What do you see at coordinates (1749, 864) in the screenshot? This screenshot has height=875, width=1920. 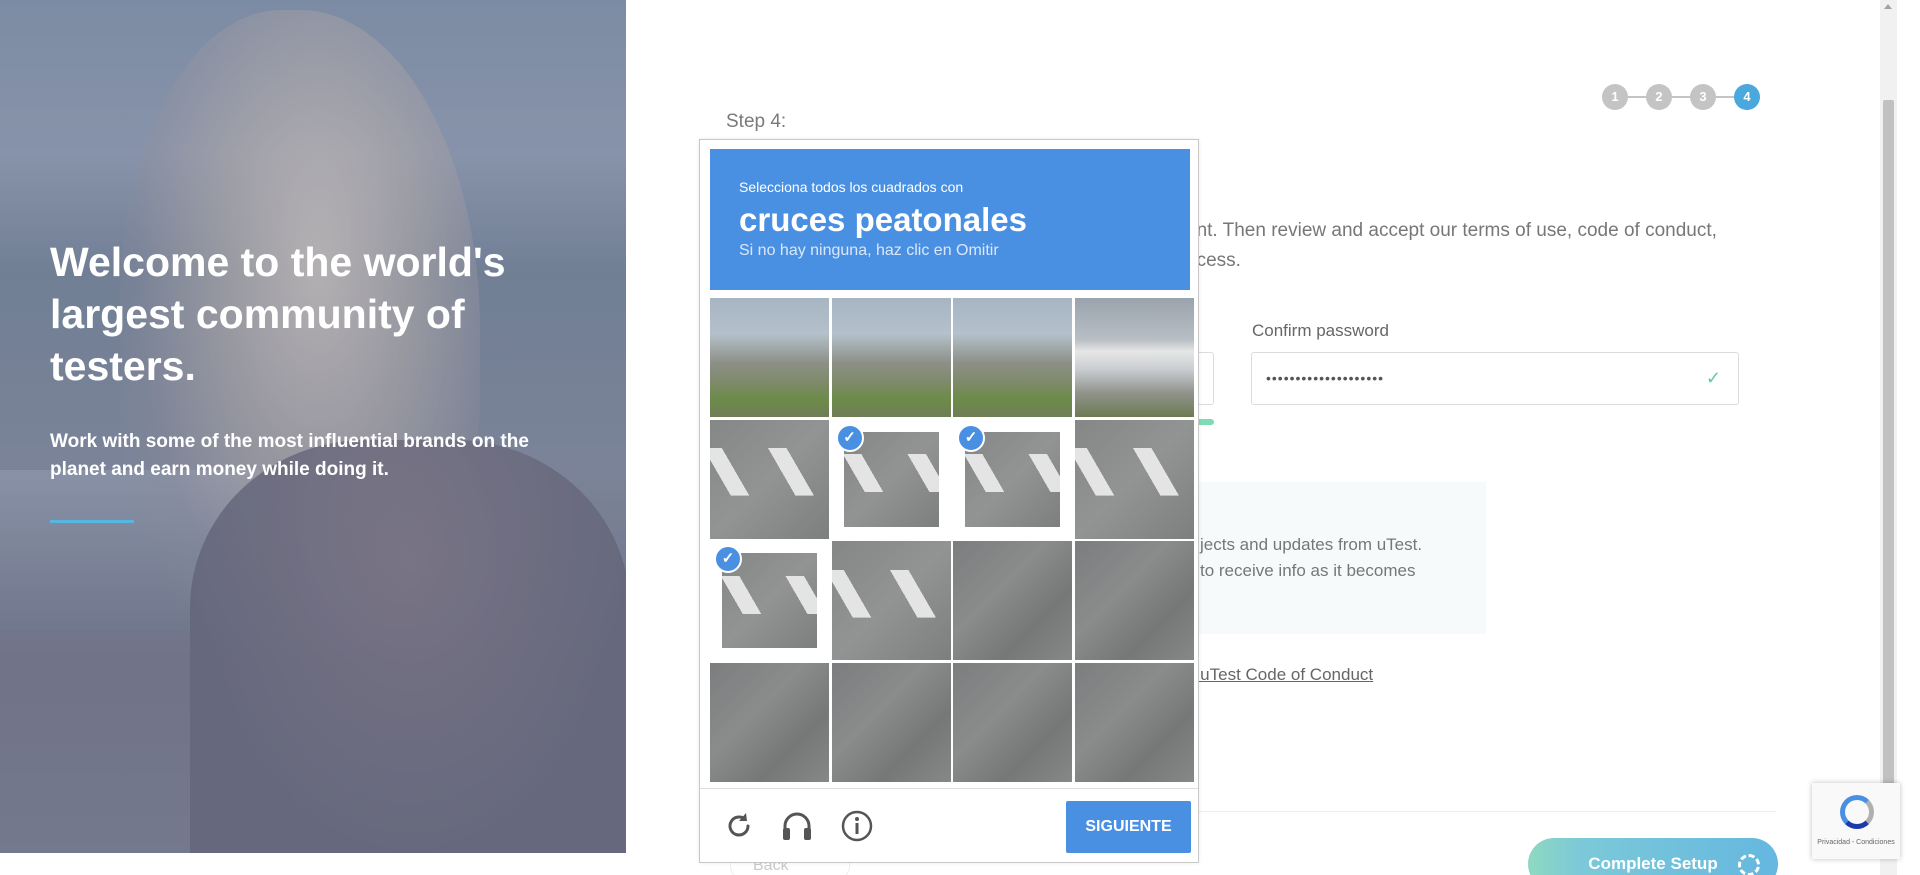 I see `spinner-icon` at bounding box center [1749, 864].